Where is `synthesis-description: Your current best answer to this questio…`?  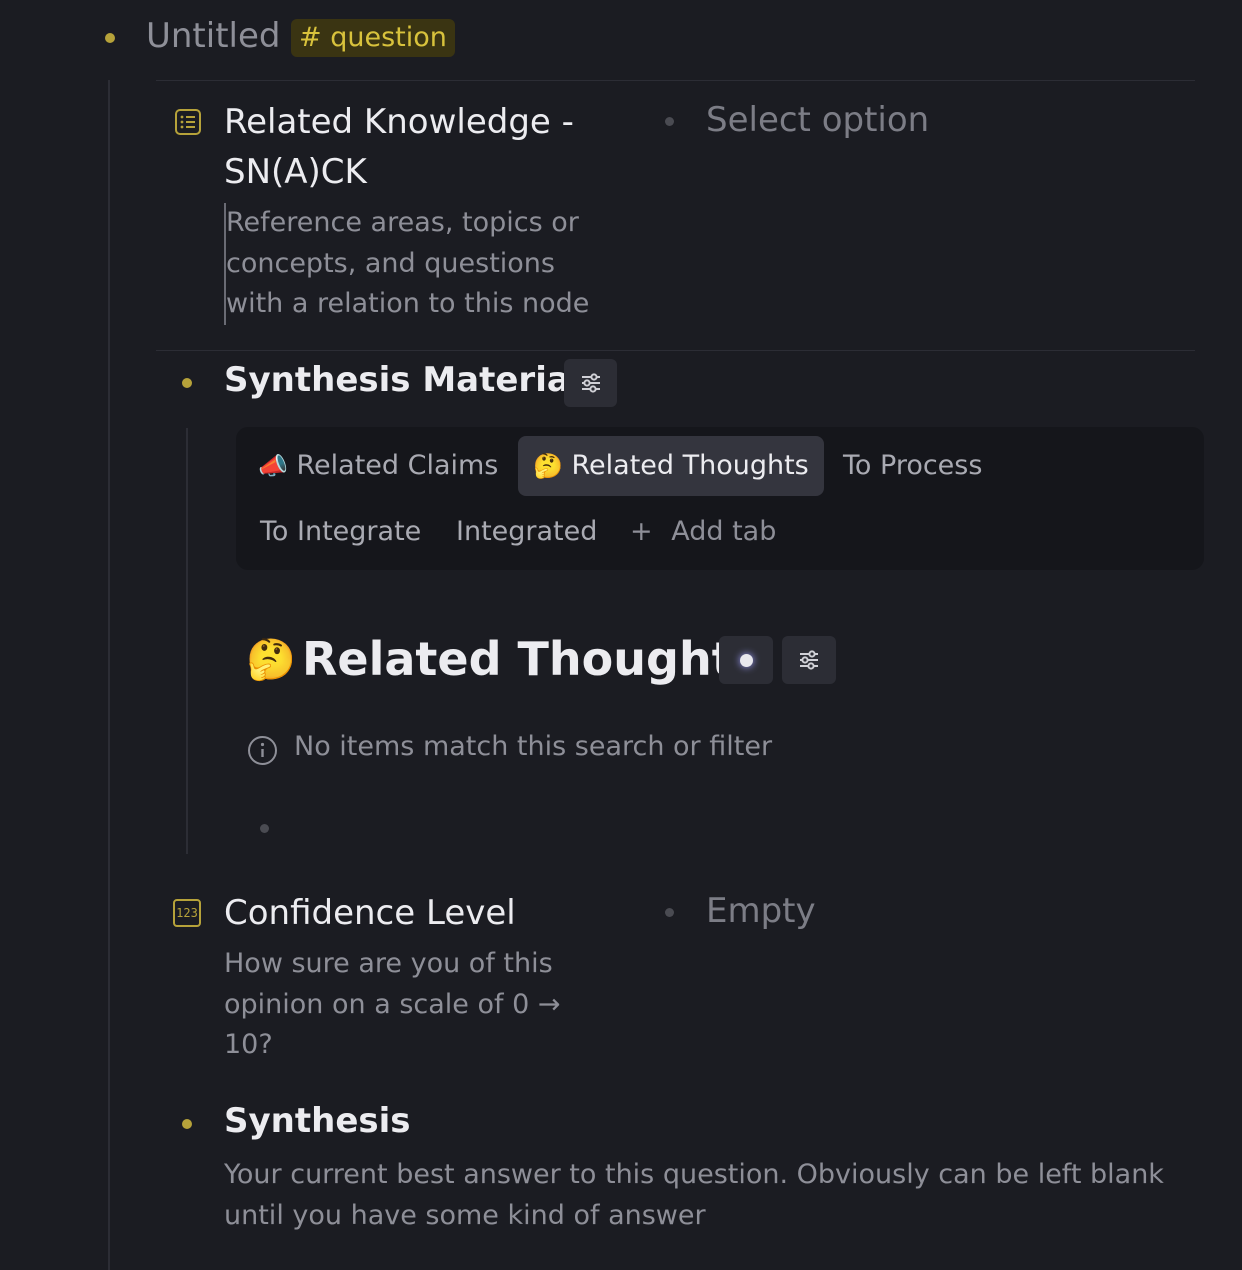
synthesis-description: Your current best answer to this questio… is located at coordinates (694, 1195).